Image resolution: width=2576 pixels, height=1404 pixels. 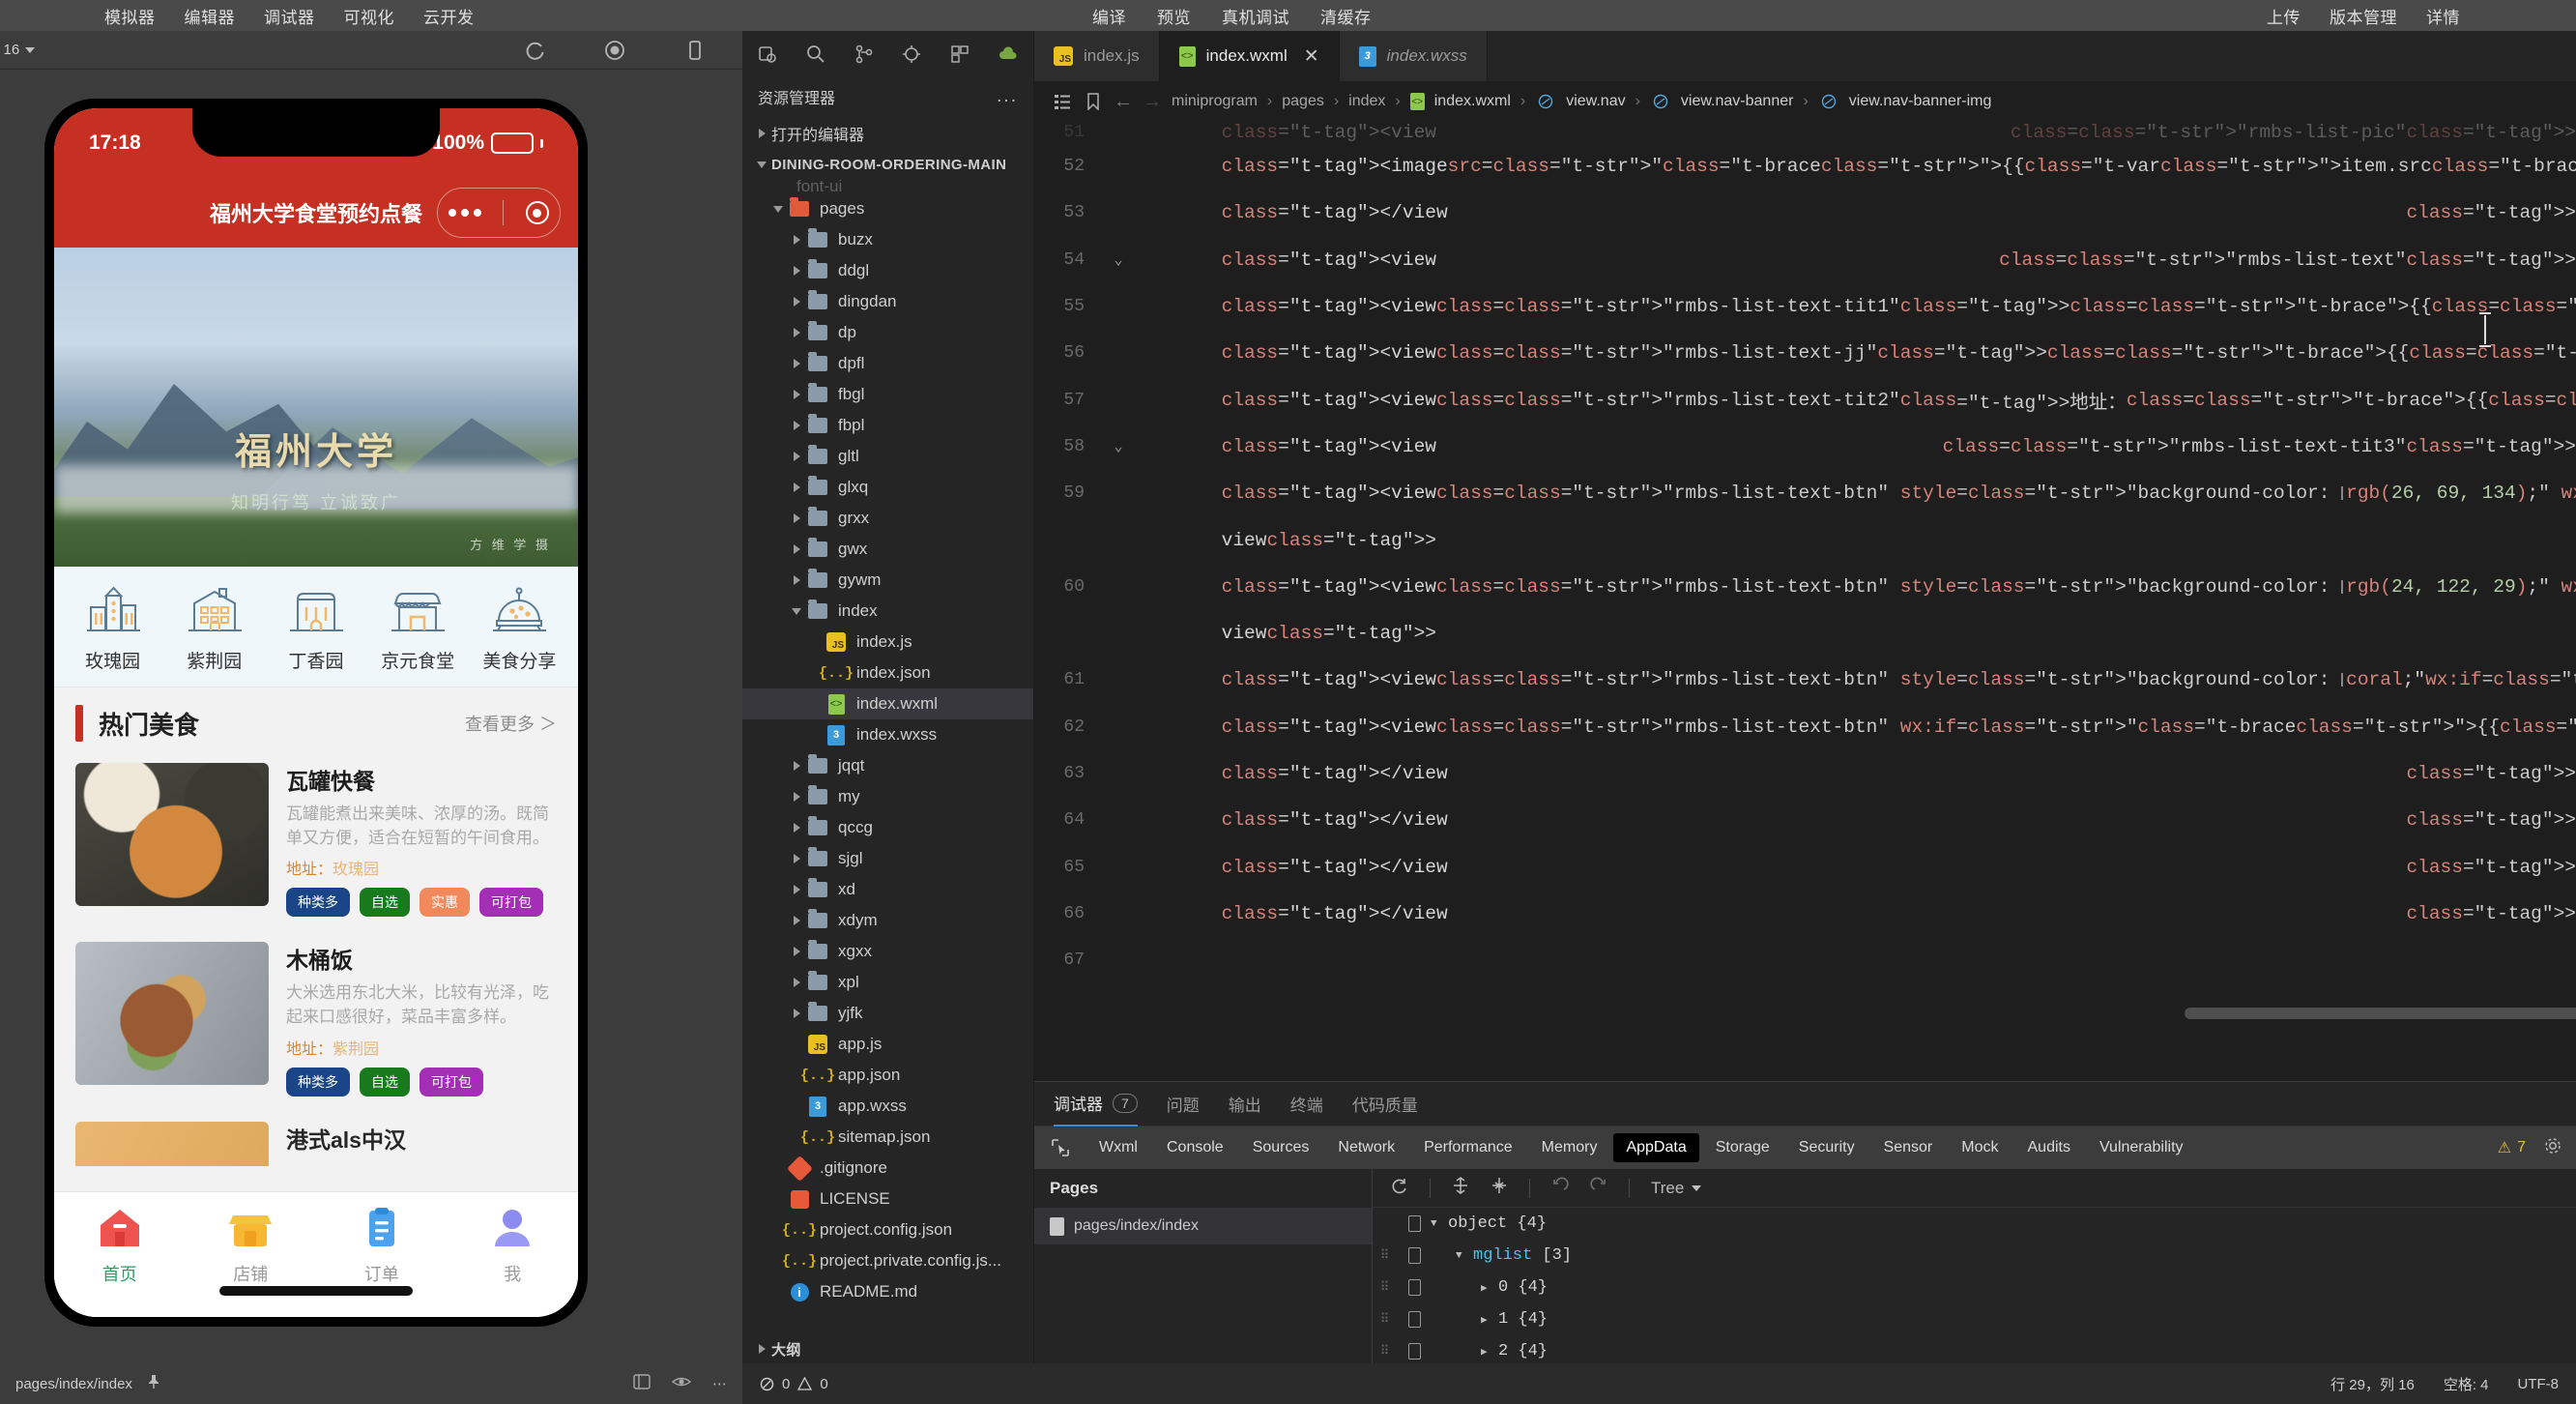 I want to click on tab-code-quality: 代码质量, so click(x=1385, y=1104).